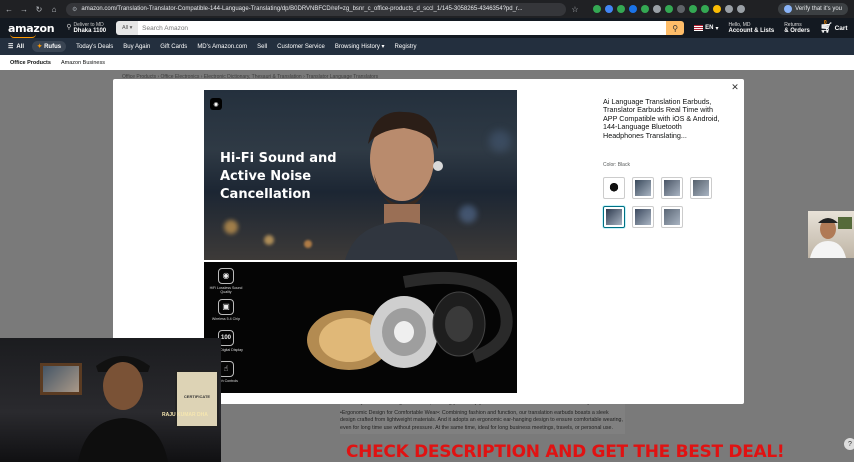  I want to click on site-info-icon: ⚙, so click(74, 9).